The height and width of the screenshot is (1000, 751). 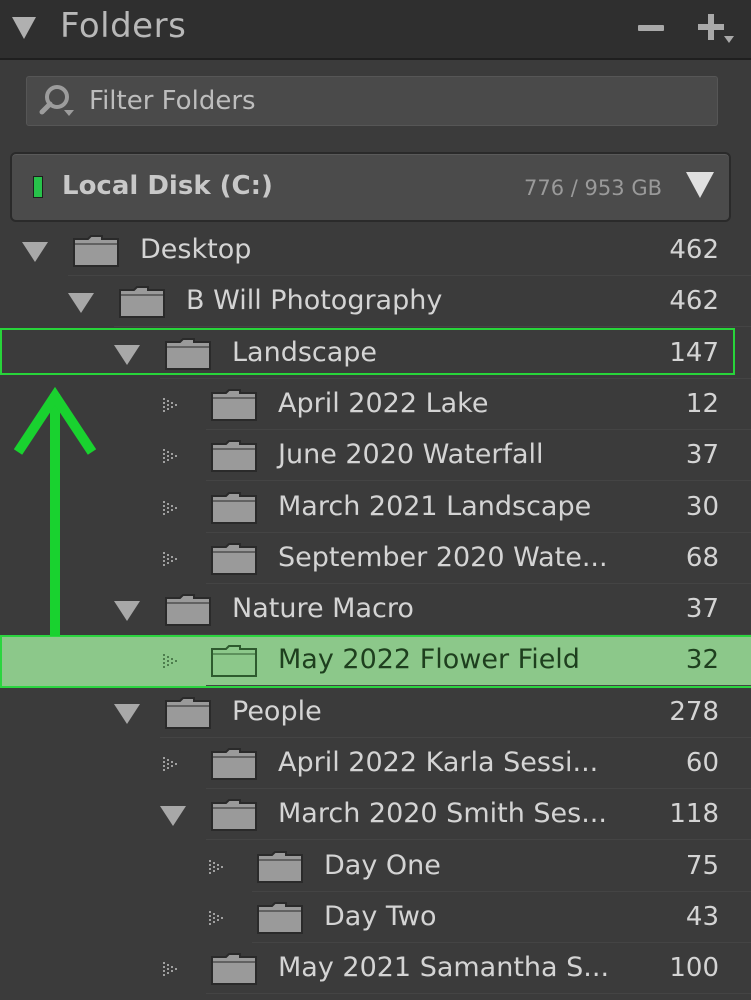 What do you see at coordinates (702, 763) in the screenshot?
I see `photo-count: 60` at bounding box center [702, 763].